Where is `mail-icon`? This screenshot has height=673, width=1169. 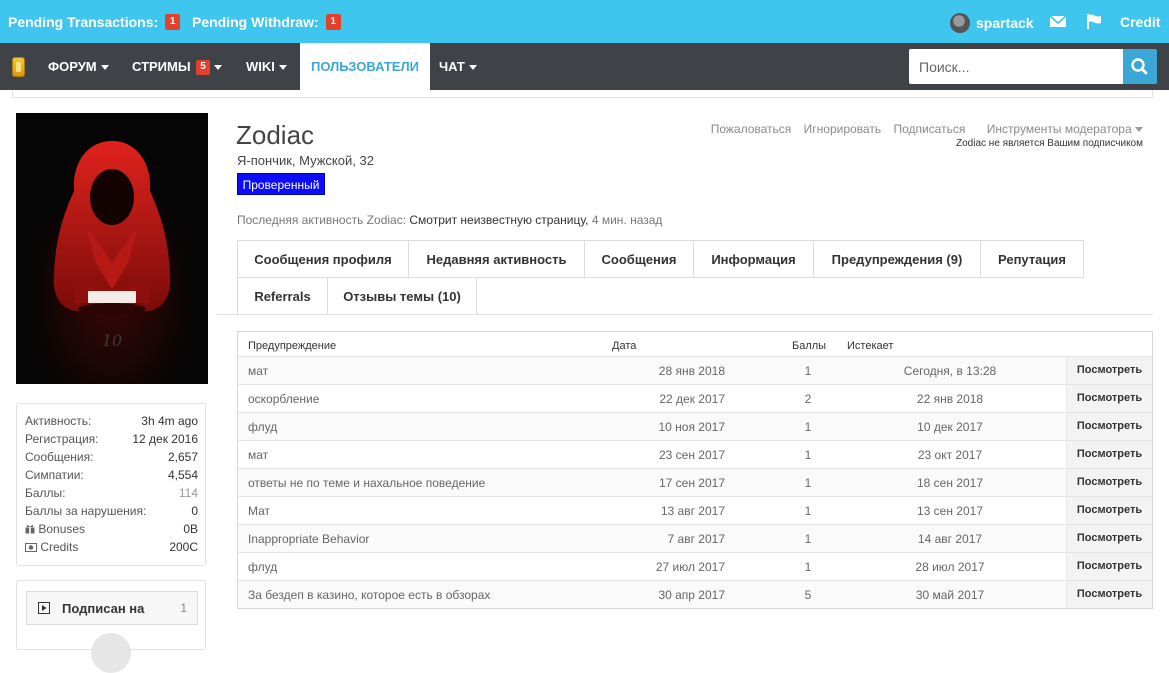
mail-icon is located at coordinates (1058, 21).